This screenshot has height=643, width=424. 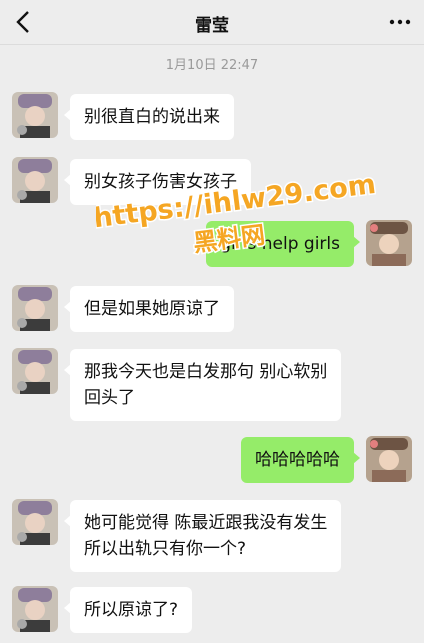 I want to click on message-bubble-incoming: 别女孩子伤害女孩子, so click(x=157, y=182).